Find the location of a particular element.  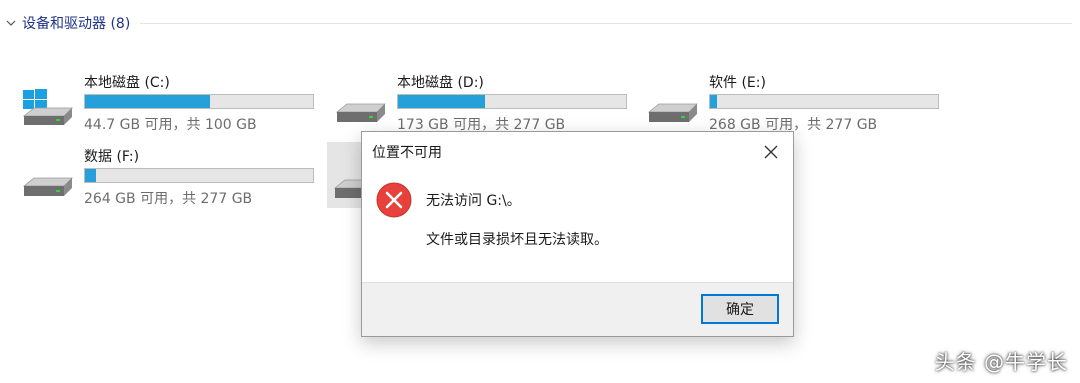

divider is located at coordinates (606, 23).